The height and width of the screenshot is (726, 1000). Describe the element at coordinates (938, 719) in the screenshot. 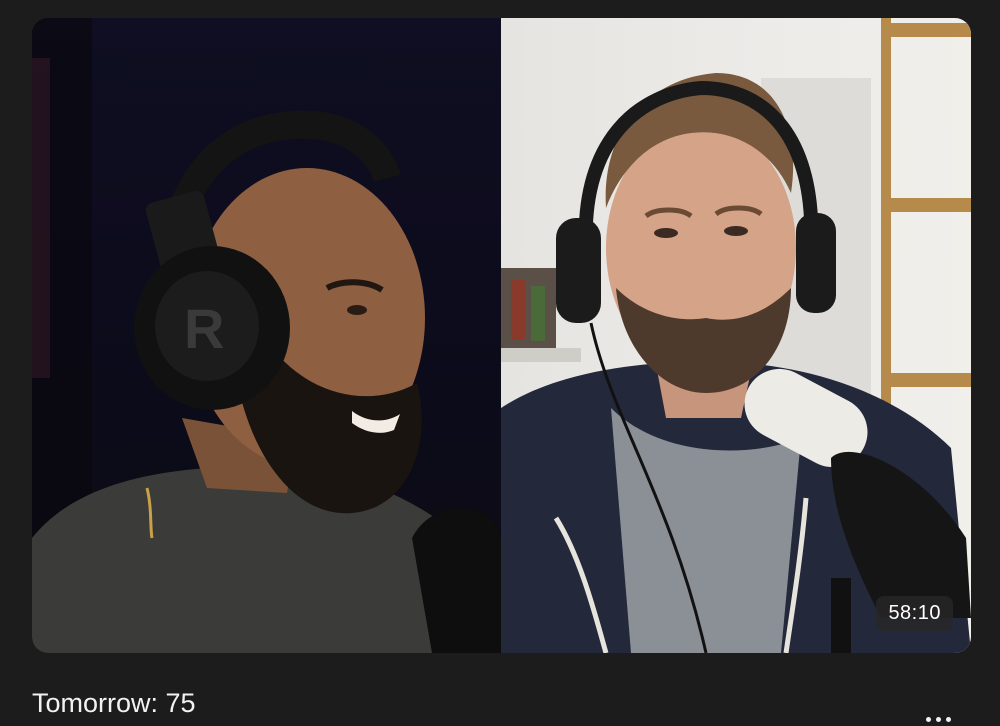

I see `more-horizontal-icon` at that location.